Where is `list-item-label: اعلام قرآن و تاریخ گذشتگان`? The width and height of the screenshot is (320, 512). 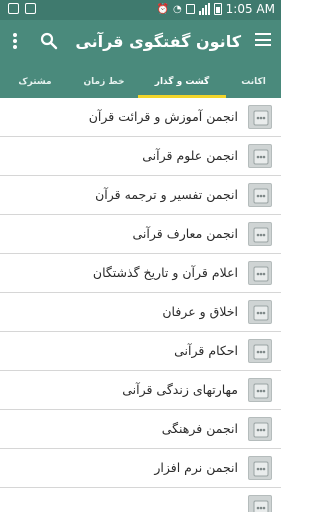 list-item-label: اعلام قرآن و تاریخ گذشتگان is located at coordinates (165, 272).